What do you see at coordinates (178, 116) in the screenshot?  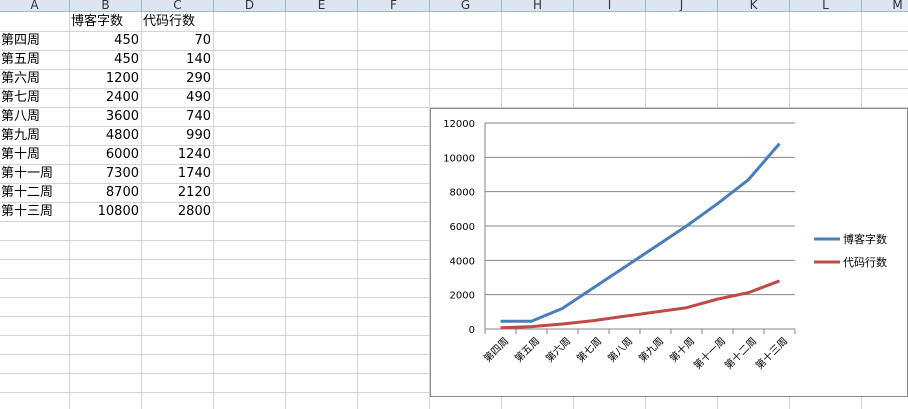 I see `code-lines-cell: 740` at bounding box center [178, 116].